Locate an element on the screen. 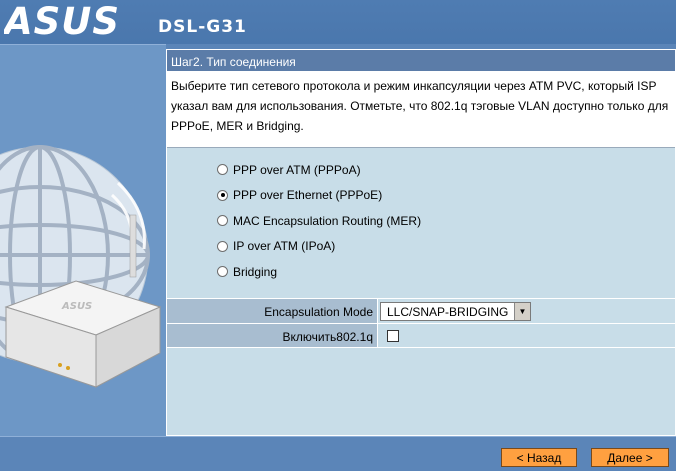 Image resolution: width=676 pixels, height=471 pixels. vlan-row: Включить802.1q is located at coordinates (421, 335).